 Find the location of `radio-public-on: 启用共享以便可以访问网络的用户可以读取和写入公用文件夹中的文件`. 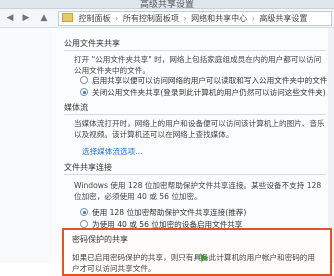

radio-public-on: 启用共享以便可以访问网络的用户可以读取和写入公用文件夹中的文件 is located at coordinates (205, 81).